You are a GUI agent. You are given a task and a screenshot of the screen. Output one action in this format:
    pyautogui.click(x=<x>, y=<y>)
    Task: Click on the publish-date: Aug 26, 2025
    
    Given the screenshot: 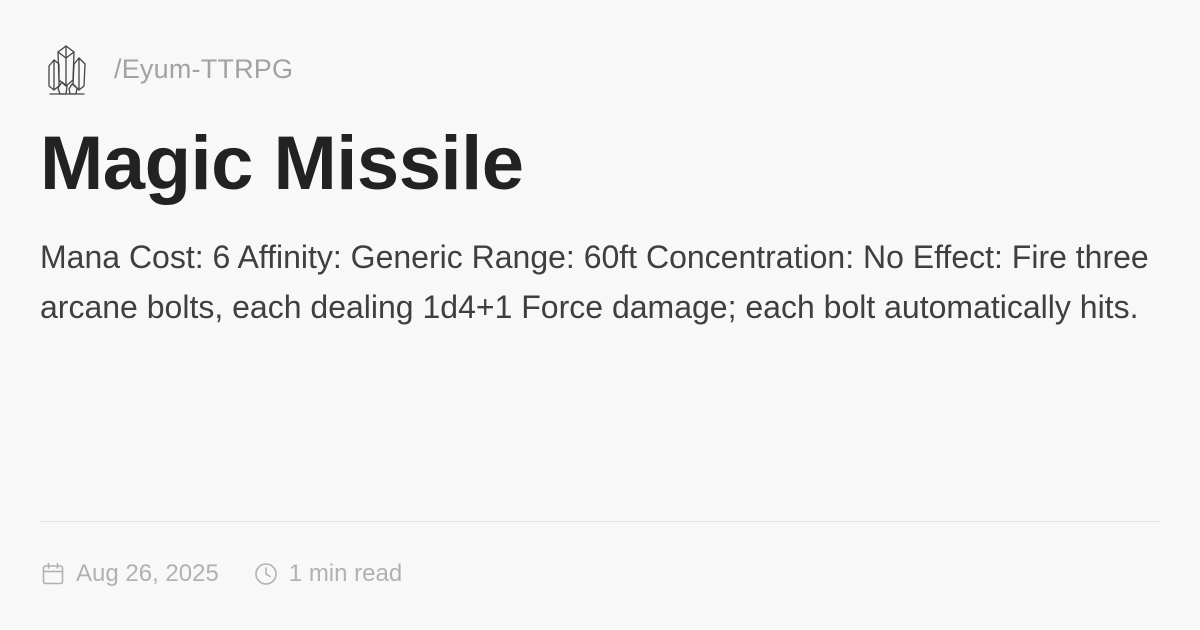 What is the action you would take?
    pyautogui.click(x=129, y=574)
    